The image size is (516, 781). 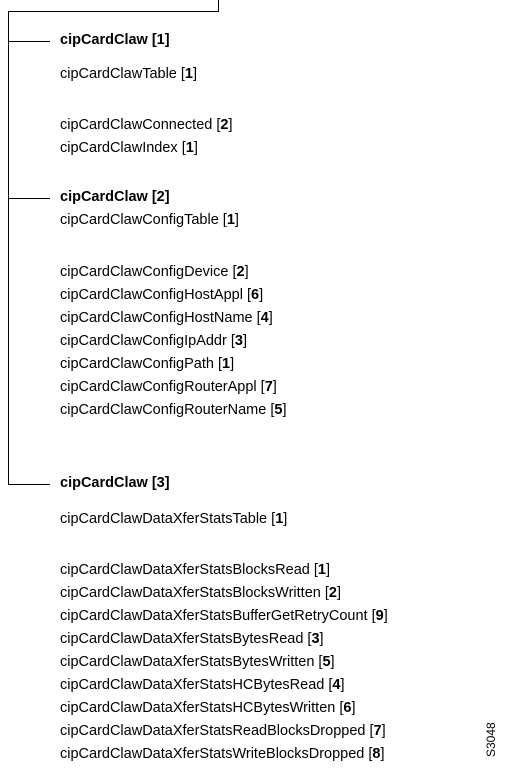 I want to click on object-entry: cipCardClawDataXferStatsHCBytesRead [4], so click(x=202, y=685).